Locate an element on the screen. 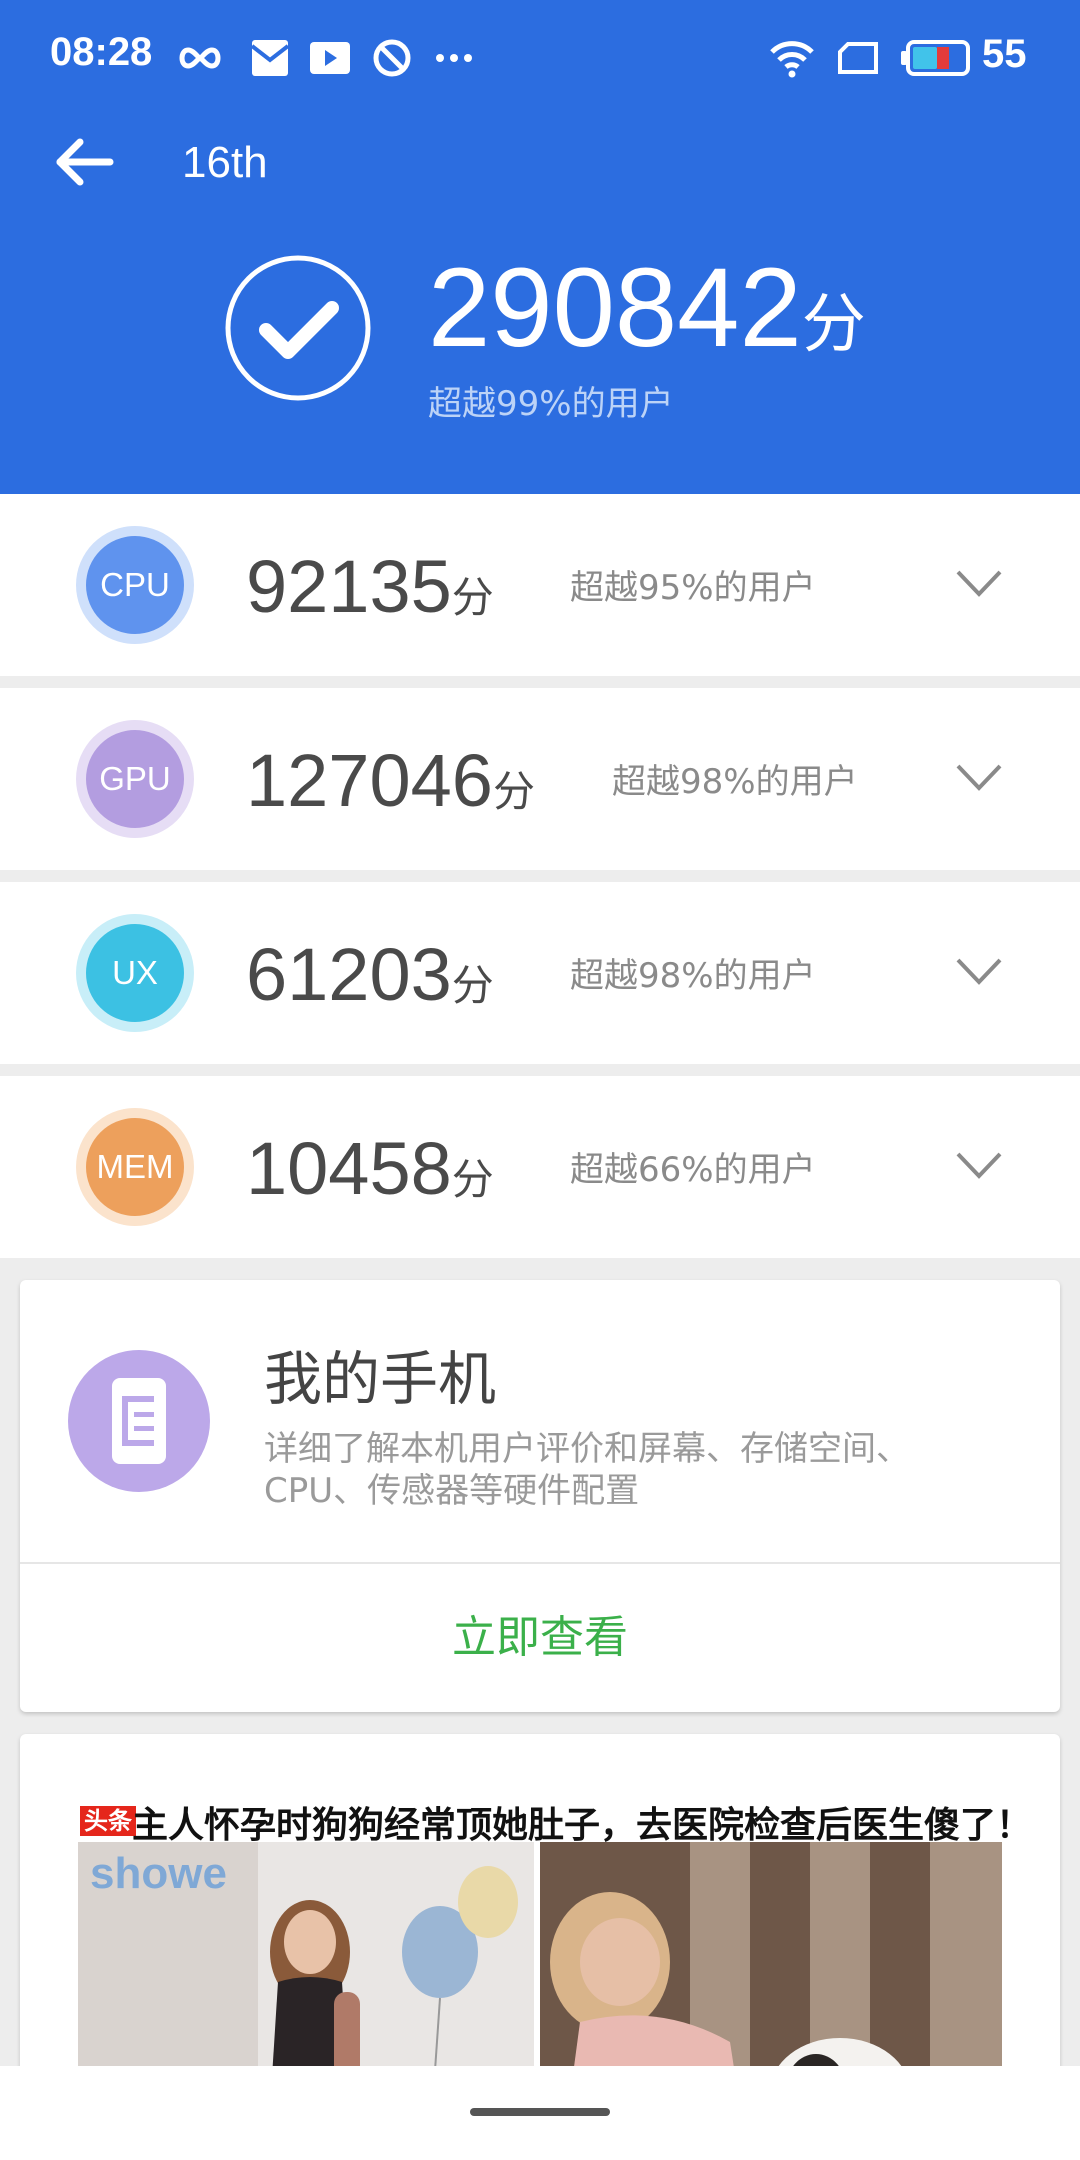  total-score: 290842分 is located at coordinates (647, 316).